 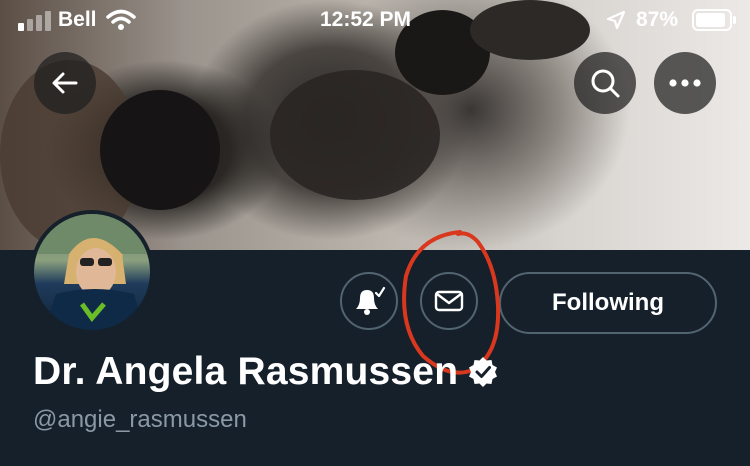 I want to click on wifi-icon, so click(x=121, y=19).